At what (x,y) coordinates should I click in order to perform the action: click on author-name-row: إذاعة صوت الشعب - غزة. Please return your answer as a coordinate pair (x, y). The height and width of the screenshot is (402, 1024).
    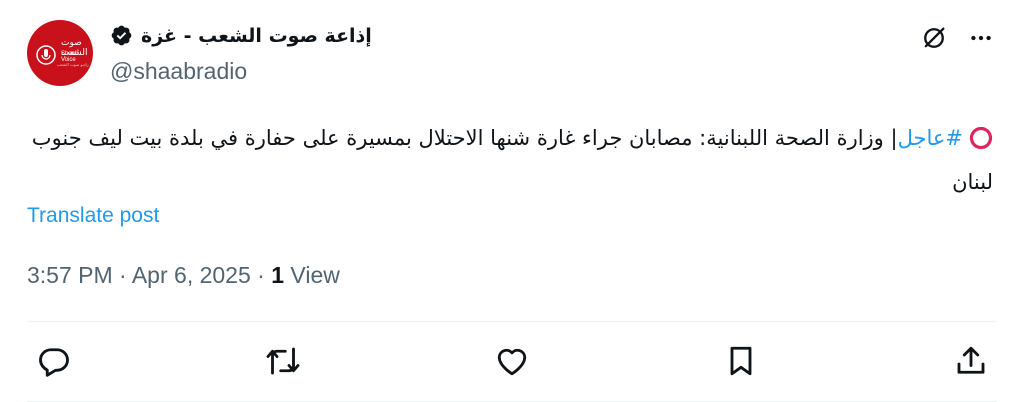
    Looking at the image, I should click on (241, 35).